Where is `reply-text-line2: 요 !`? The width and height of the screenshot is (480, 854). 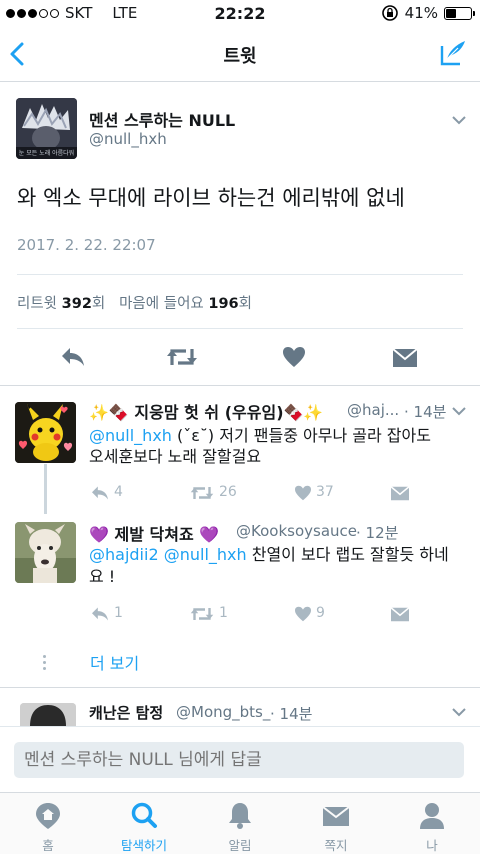 reply-text-line2: 요 ! is located at coordinates (102, 576).